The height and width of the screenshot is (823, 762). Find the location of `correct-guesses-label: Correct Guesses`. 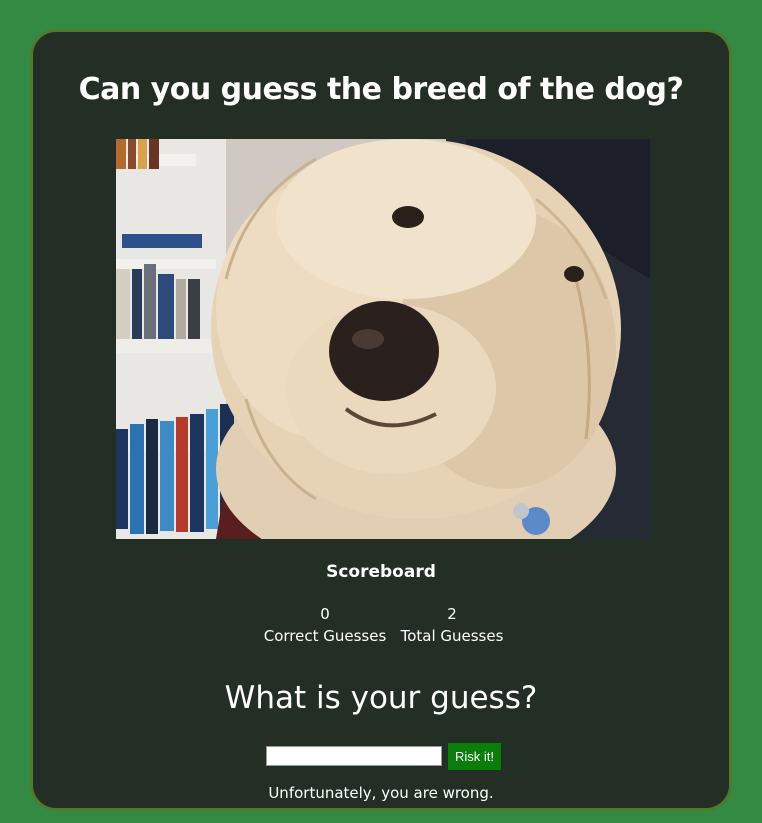

correct-guesses-label: Correct Guesses is located at coordinates (325, 636).